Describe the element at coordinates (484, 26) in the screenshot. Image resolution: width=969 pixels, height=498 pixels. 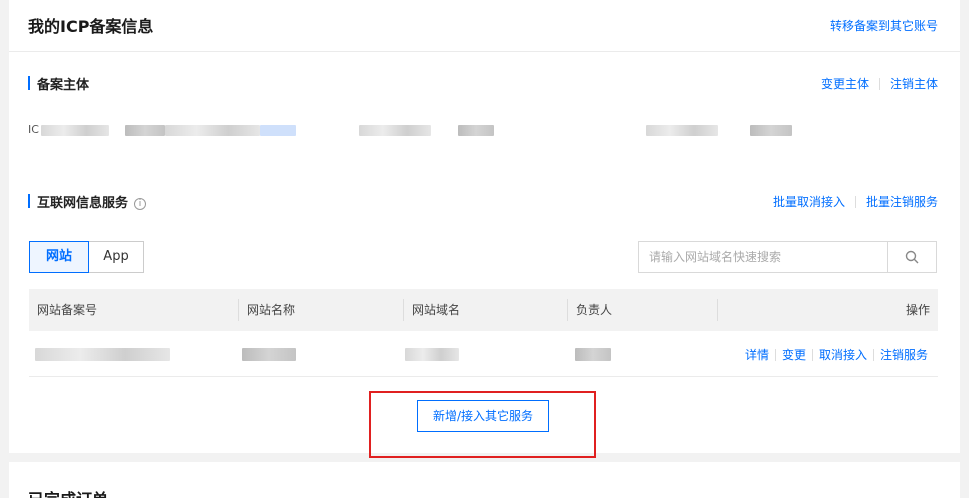
I see `page-header: 我的ICP备案信息 转移备案到其它账号` at that location.